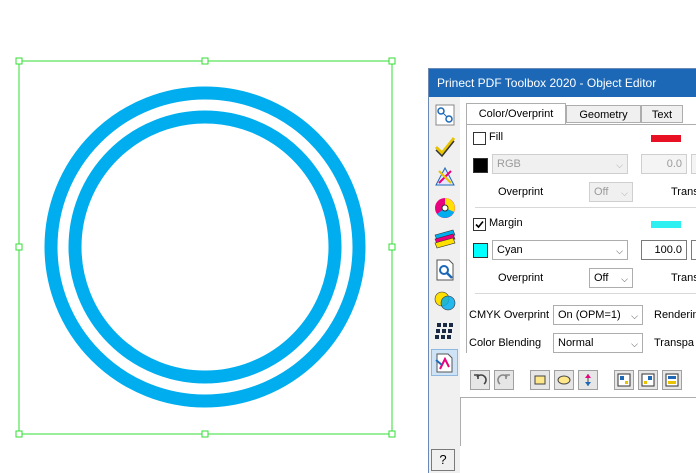 This screenshot has width=696, height=473. What do you see at coordinates (693, 250) in the screenshot?
I see `margin-extra-input` at bounding box center [693, 250].